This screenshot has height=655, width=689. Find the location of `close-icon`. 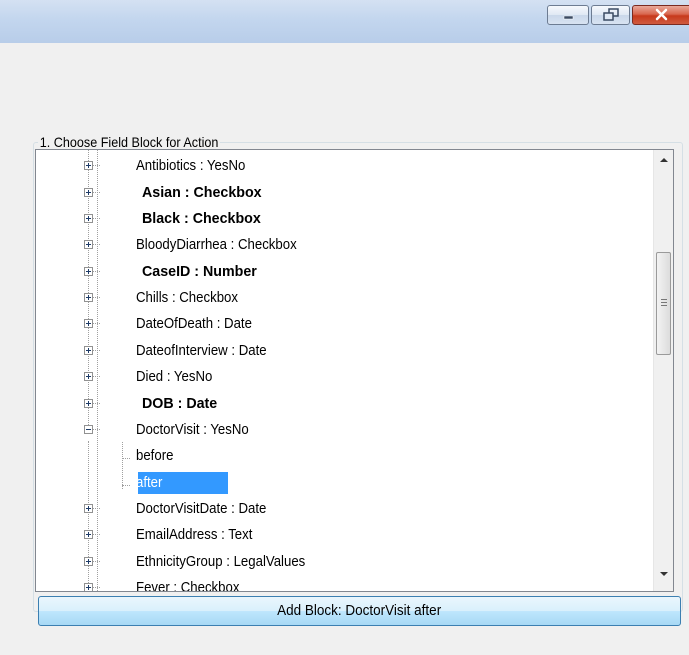

close-icon is located at coordinates (661, 14).